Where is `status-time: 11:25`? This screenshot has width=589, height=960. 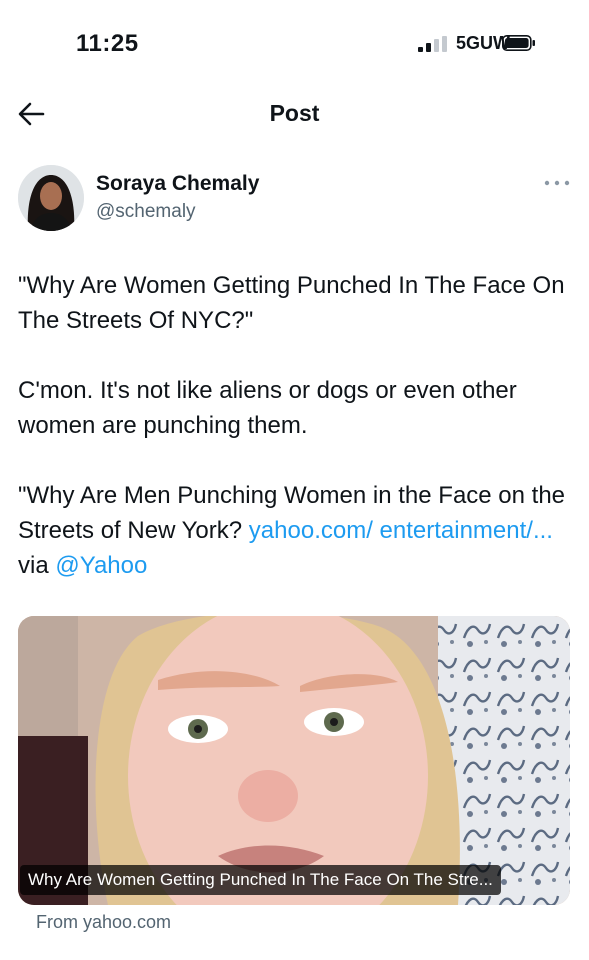
status-time: 11:25 is located at coordinates (107, 43).